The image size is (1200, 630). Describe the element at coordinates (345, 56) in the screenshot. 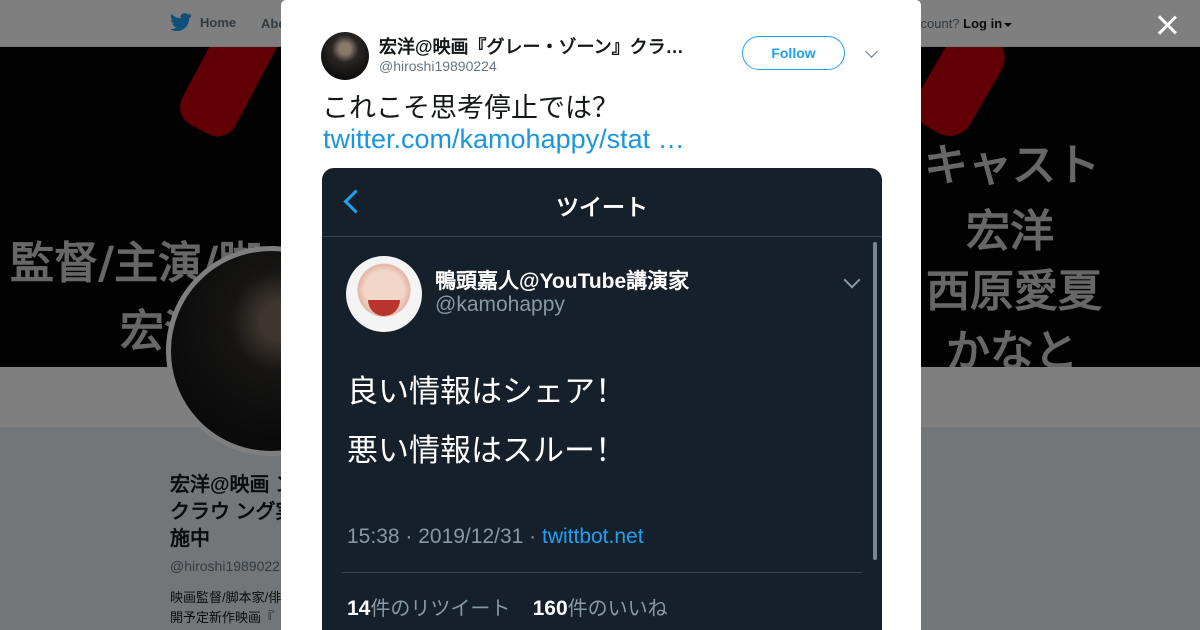

I see `author-avatar` at that location.